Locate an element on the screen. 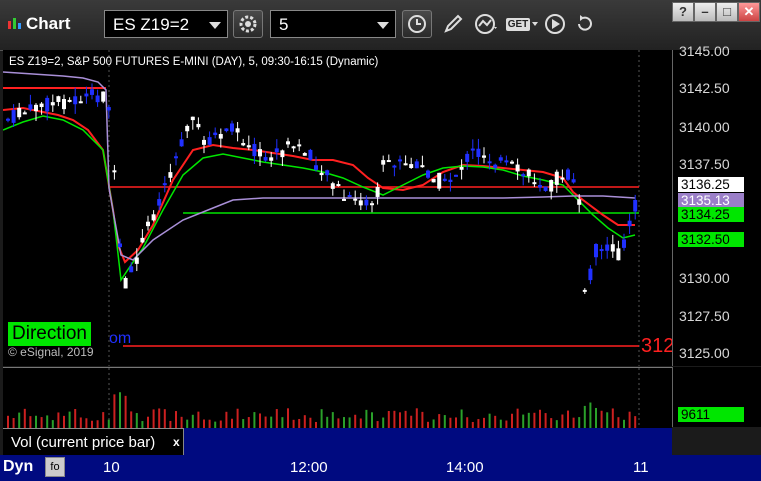 This screenshot has height=481, width=761. time-label: 12:00 is located at coordinates (309, 467).